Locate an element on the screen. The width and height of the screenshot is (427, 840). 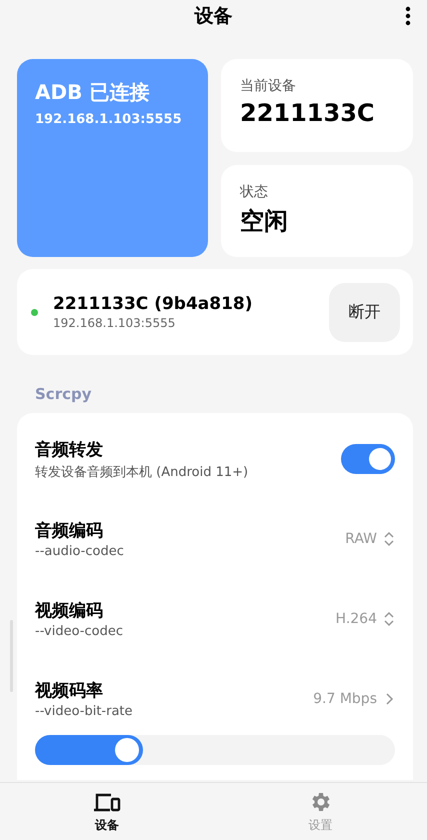
setting-subtitle: --video-bit-rate is located at coordinates (84, 711).